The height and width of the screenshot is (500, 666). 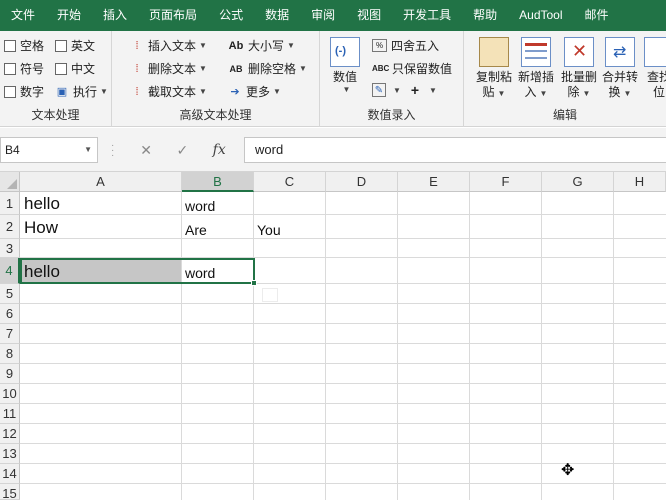 What do you see at coordinates (405, 45) in the screenshot?
I see `round-button: % 四舍五入` at bounding box center [405, 45].